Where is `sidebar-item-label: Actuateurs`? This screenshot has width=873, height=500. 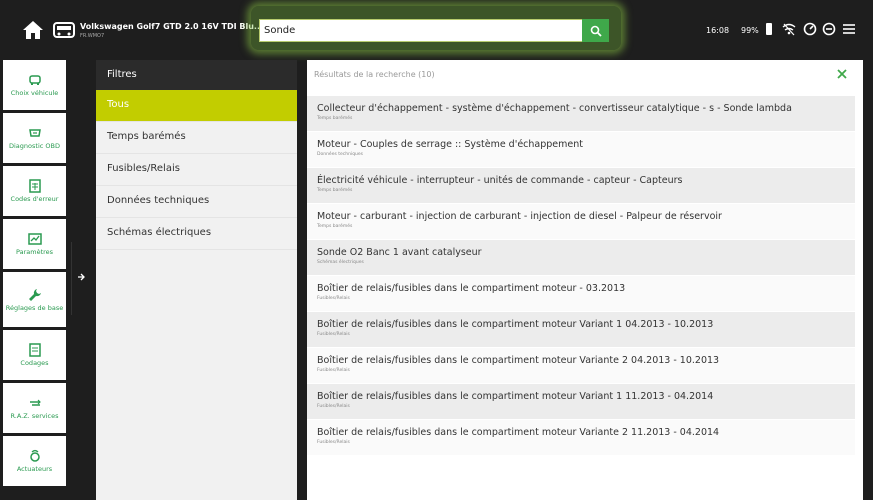
sidebar-item-label: Actuateurs is located at coordinates (34, 469).